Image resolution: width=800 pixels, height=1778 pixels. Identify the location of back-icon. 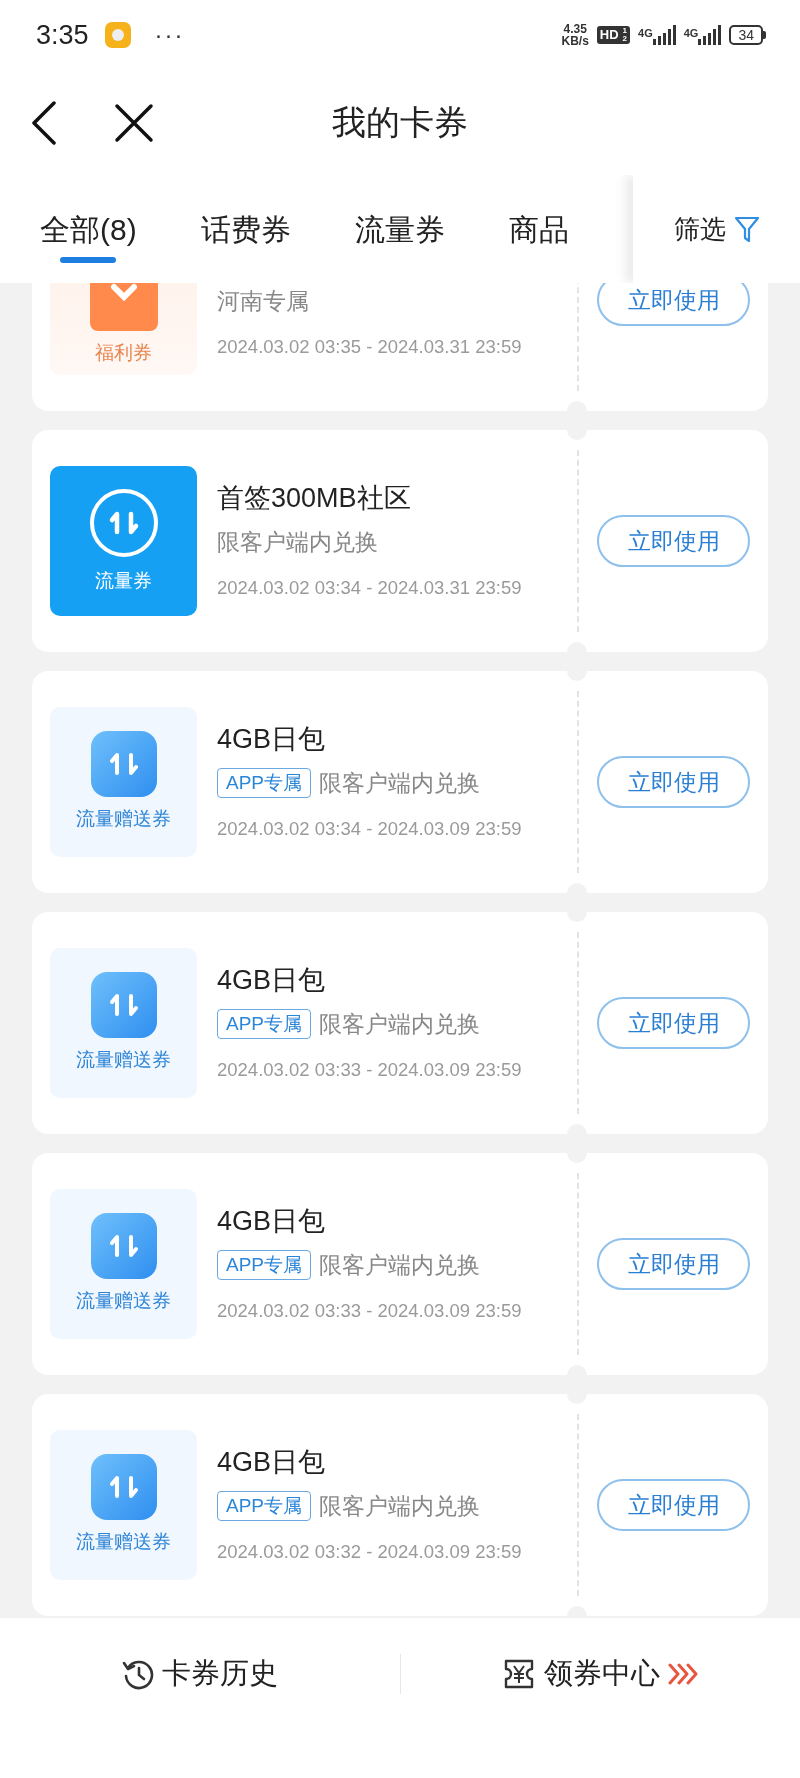
(44, 122).